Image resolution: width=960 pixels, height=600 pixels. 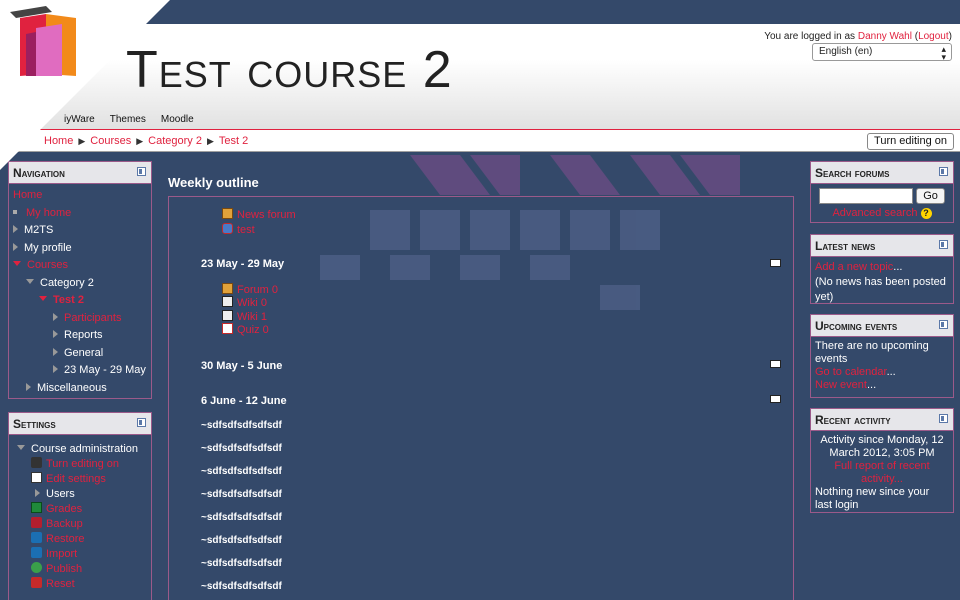 What do you see at coordinates (48, 247) in the screenshot?
I see `nav-item-label: My profile` at bounding box center [48, 247].